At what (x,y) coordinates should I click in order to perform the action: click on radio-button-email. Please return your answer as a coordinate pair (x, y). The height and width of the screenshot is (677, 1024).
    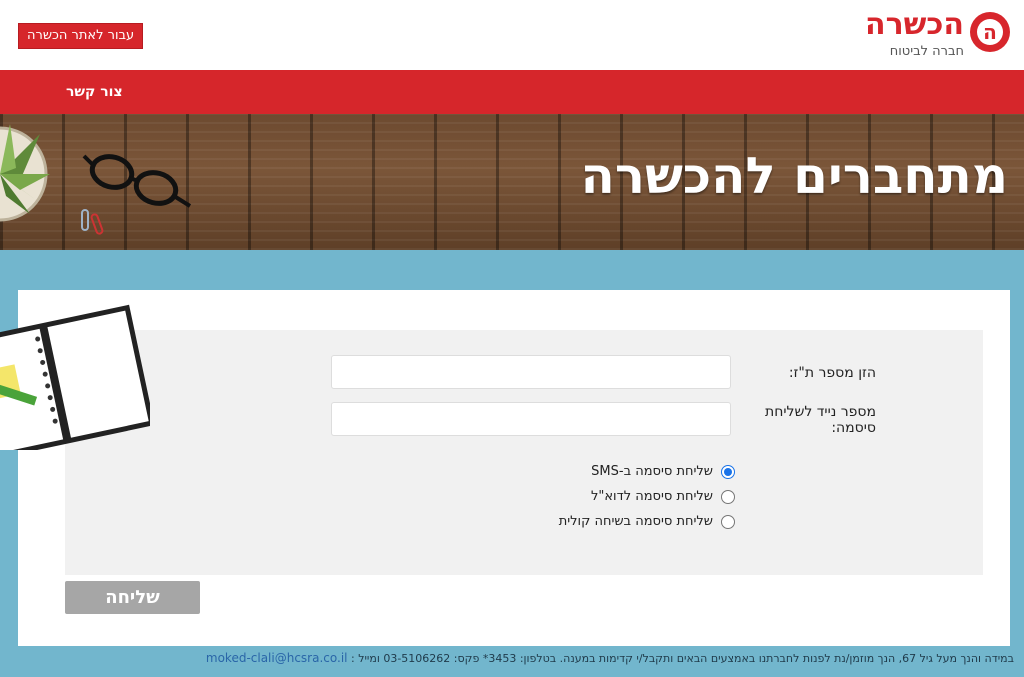
    Looking at the image, I should click on (728, 497).